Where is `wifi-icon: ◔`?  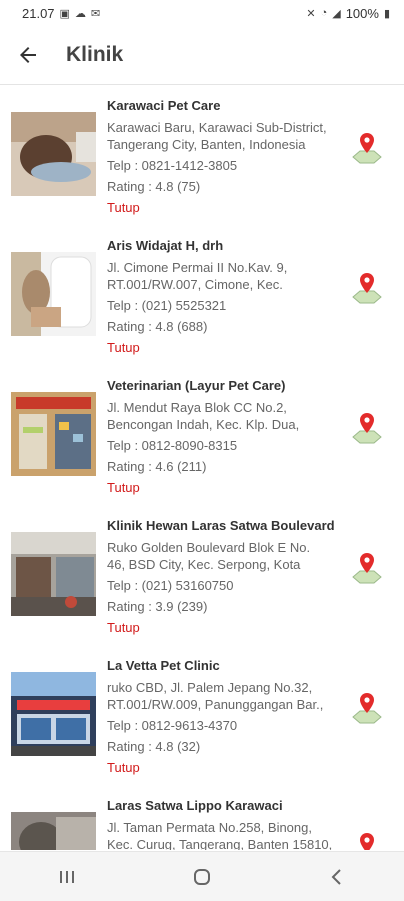
wifi-icon: ◔ is located at coordinates (324, 13).